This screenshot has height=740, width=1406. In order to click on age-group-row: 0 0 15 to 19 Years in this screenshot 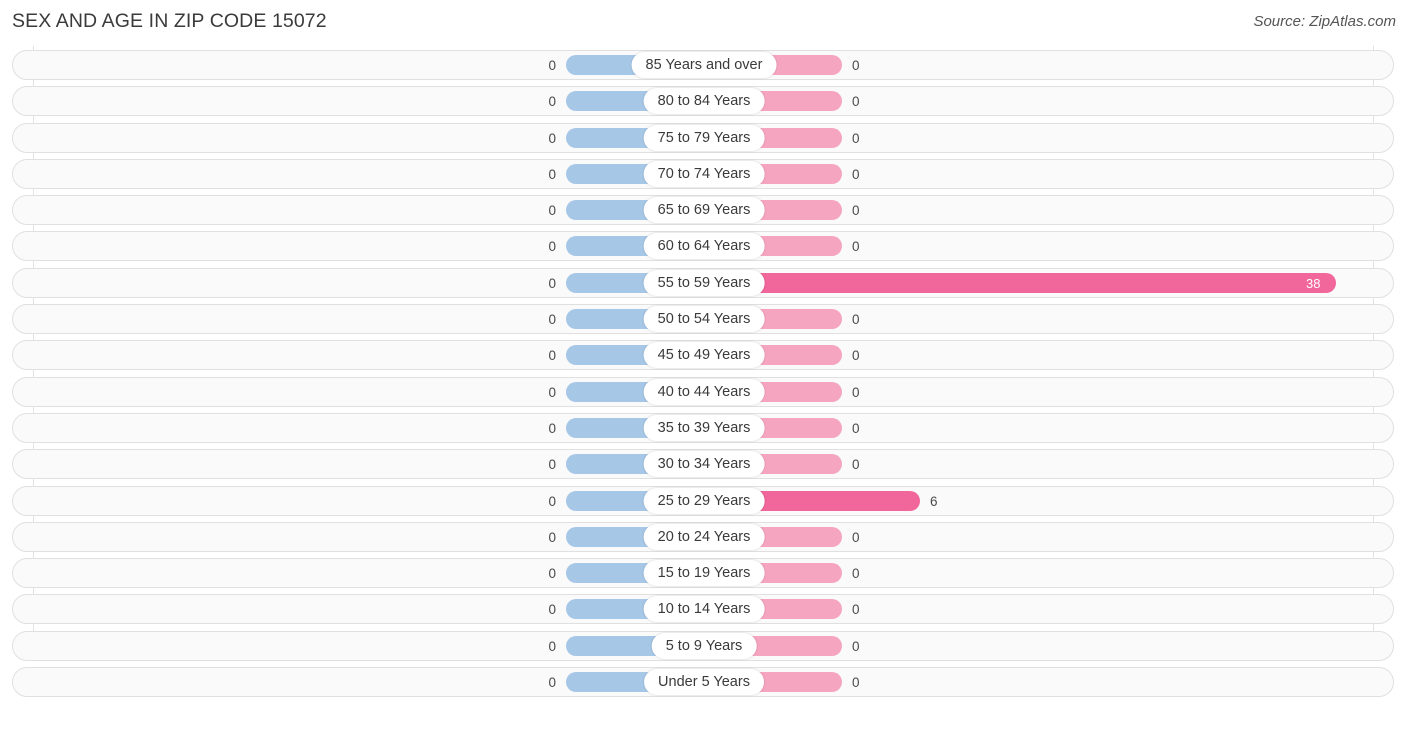, I will do `click(703, 573)`.